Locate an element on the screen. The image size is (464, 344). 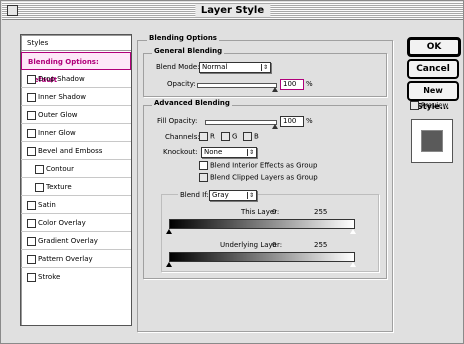
blend-mode-label: Blend Mode: is located at coordinates (178, 67).